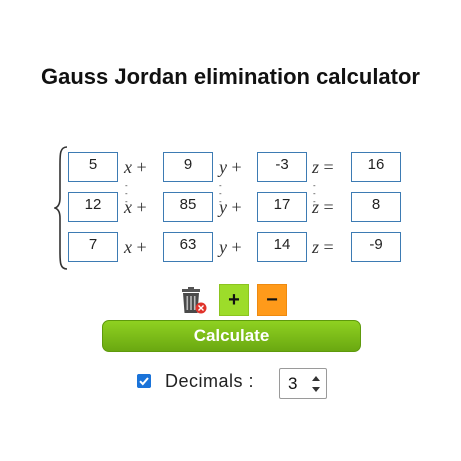 Image resolution: width=461 pixels, height=461 pixels. What do you see at coordinates (231, 336) in the screenshot?
I see `calculate-button: Calculate` at bounding box center [231, 336].